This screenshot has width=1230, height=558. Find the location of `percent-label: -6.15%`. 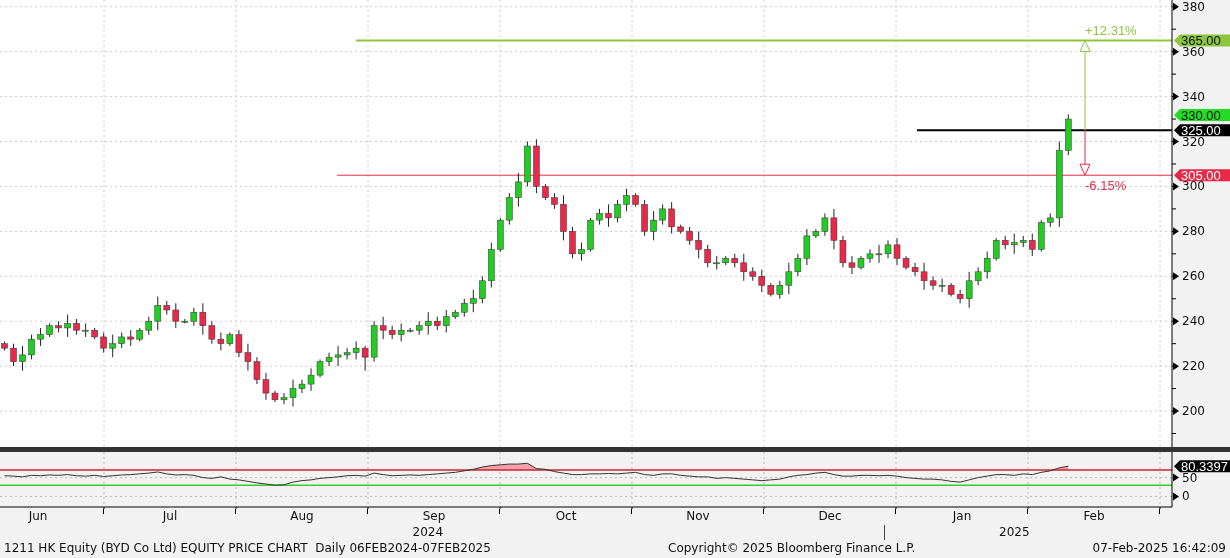

percent-label: -6.15% is located at coordinates (1106, 186).